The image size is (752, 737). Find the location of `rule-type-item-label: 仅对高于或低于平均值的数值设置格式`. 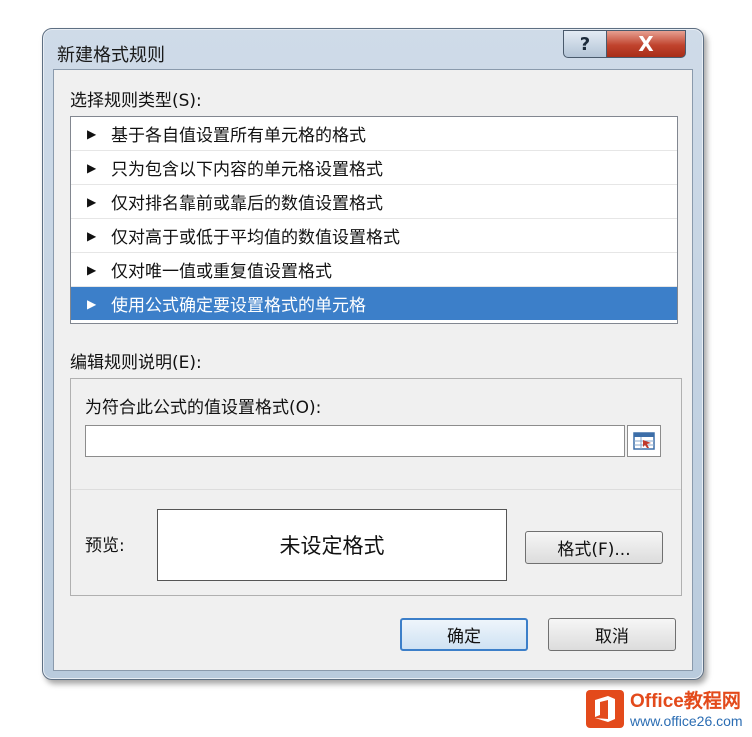

rule-type-item-label: 仅对高于或低于平均值的数值设置格式 is located at coordinates (255, 238).